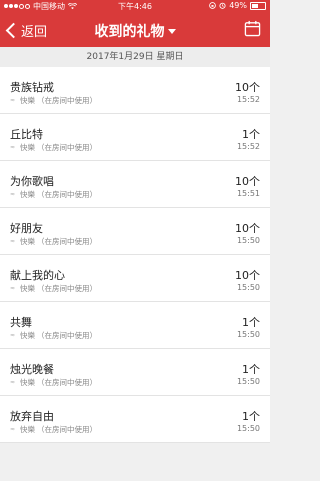 The width and height of the screenshot is (320, 481). Describe the element at coordinates (171, 31) in the screenshot. I see `dropdown-caret-icon` at that location.